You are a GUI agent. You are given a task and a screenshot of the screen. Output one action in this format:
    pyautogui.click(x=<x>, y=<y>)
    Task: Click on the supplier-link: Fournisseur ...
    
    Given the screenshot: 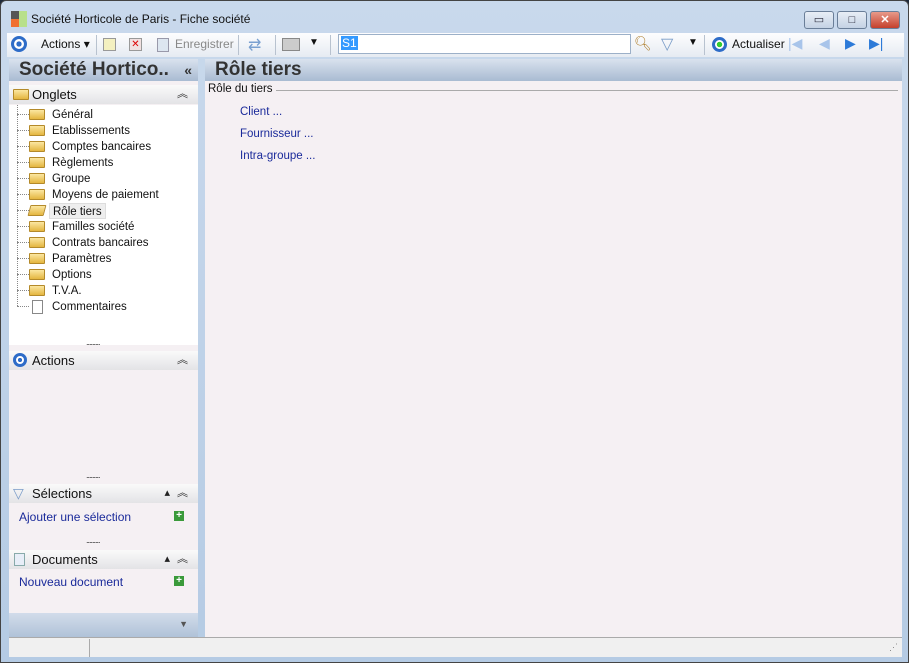 What is the action you would take?
    pyautogui.click(x=277, y=134)
    